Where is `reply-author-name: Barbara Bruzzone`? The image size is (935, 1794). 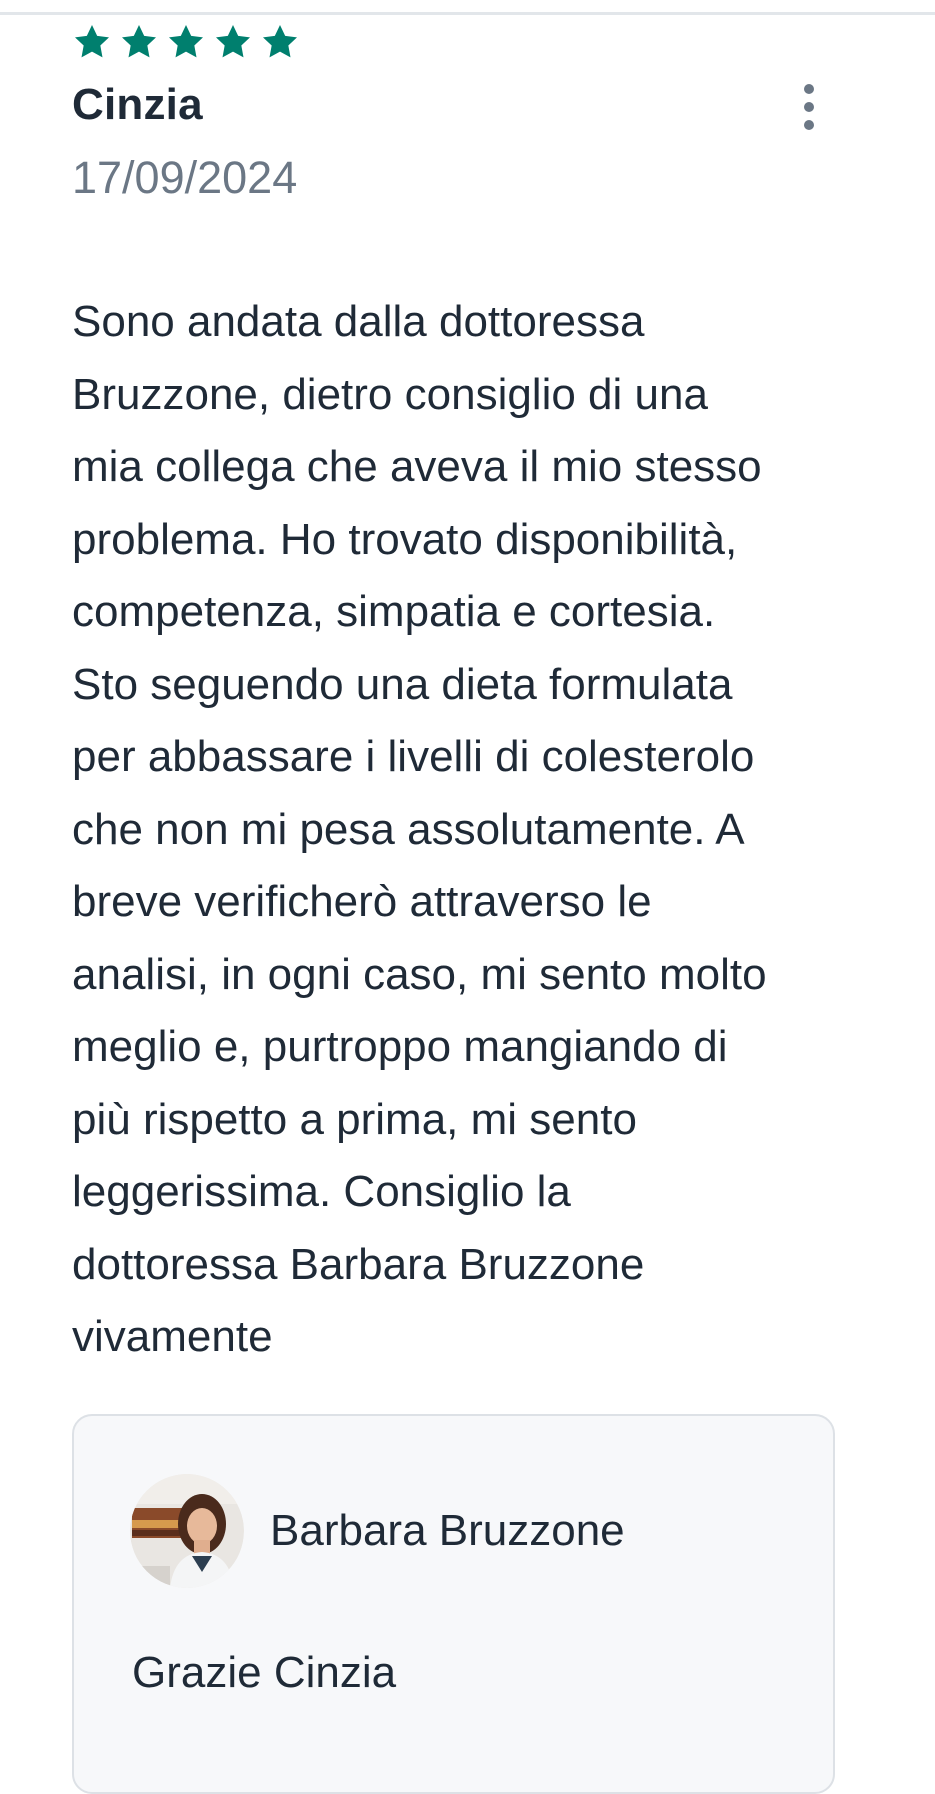 reply-author-name: Barbara Bruzzone is located at coordinates (447, 1530).